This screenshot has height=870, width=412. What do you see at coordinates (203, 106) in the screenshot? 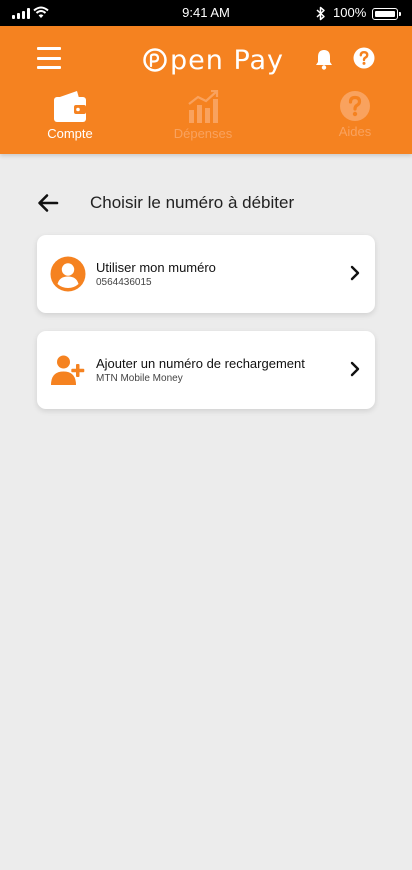
I see `chart-icon` at bounding box center [203, 106].